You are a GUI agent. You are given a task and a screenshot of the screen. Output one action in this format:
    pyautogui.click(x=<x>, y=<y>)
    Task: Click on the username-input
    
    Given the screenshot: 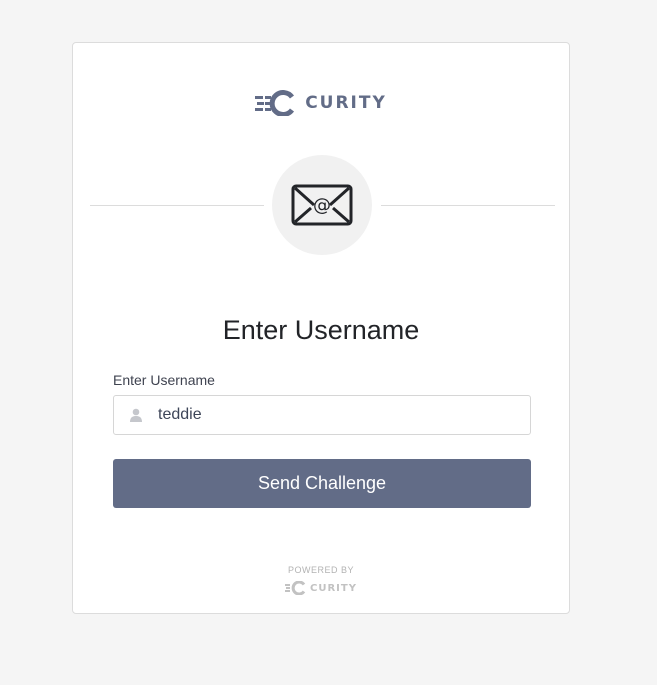 What is the action you would take?
    pyautogui.click(x=344, y=415)
    